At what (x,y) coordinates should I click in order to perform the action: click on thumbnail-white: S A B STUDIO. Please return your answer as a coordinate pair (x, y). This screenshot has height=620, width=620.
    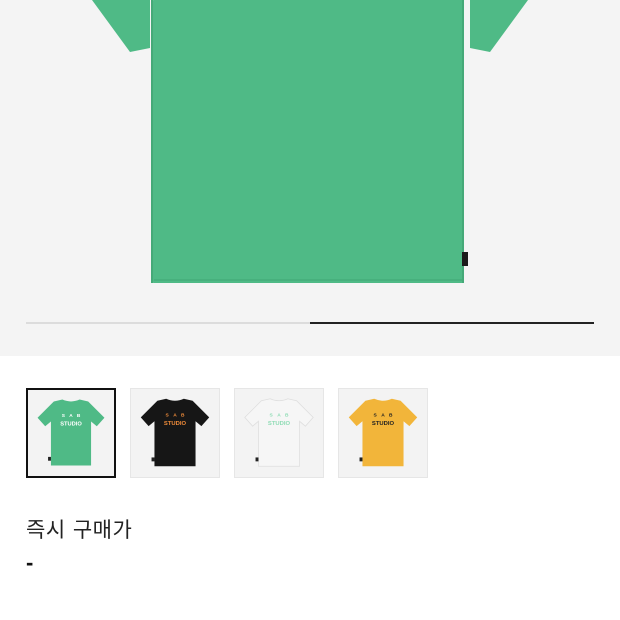
    Looking at the image, I should click on (279, 433).